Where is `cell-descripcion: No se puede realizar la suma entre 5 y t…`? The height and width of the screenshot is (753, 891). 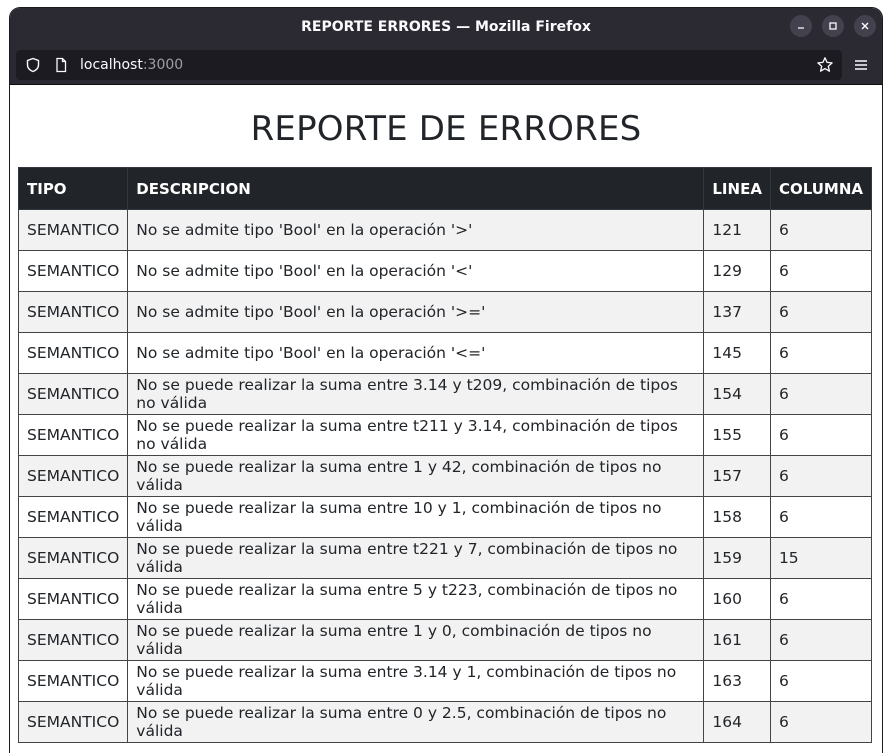 cell-descripcion: No se puede realizar la suma entre 5 y t… is located at coordinates (416, 599).